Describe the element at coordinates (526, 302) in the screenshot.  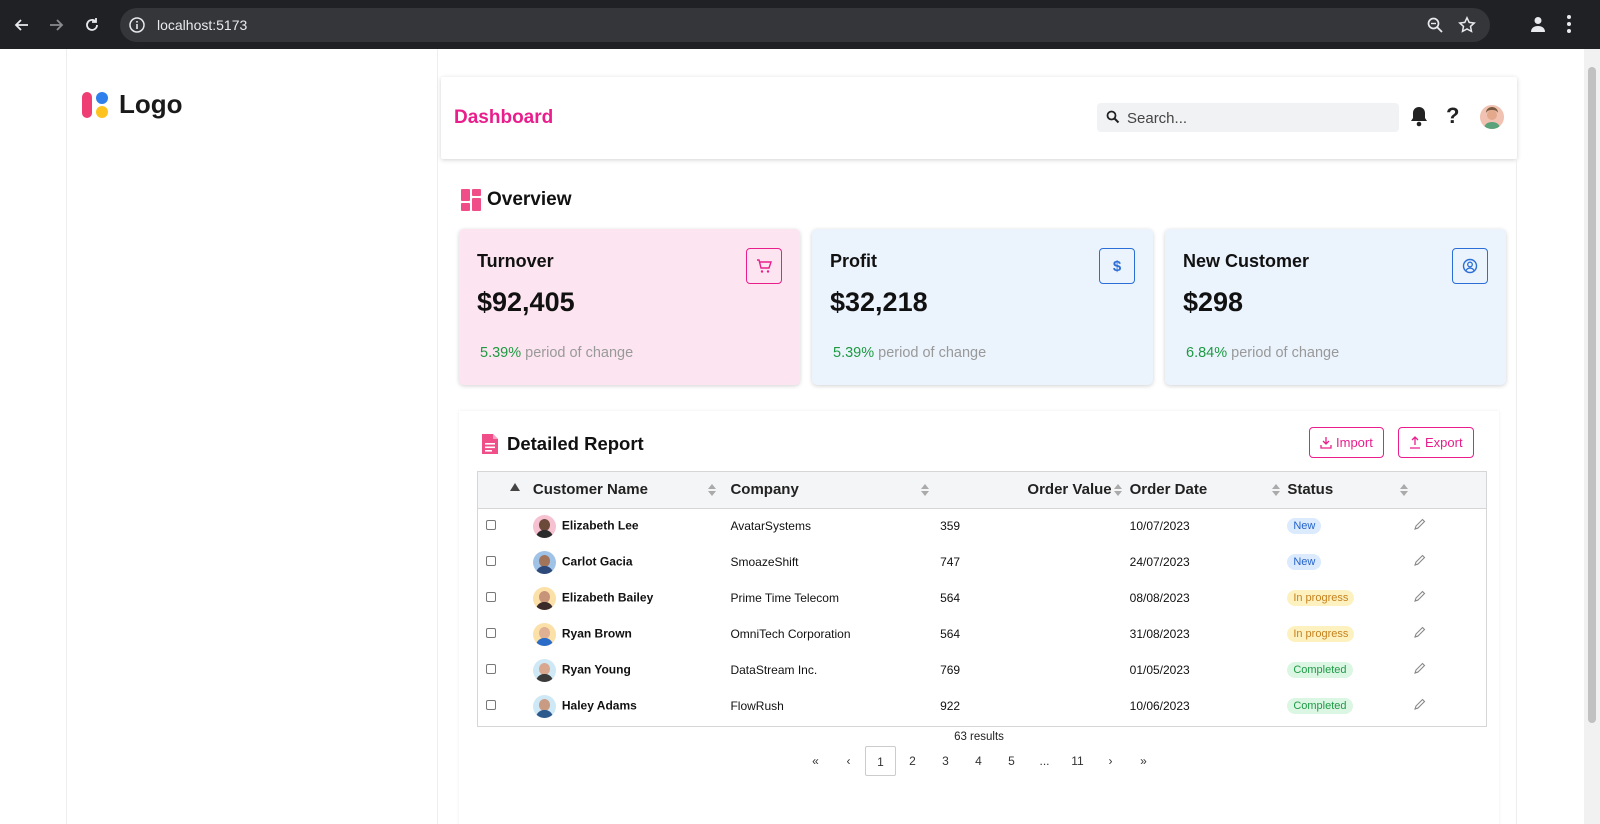
I see `card-value: $92,405` at that location.